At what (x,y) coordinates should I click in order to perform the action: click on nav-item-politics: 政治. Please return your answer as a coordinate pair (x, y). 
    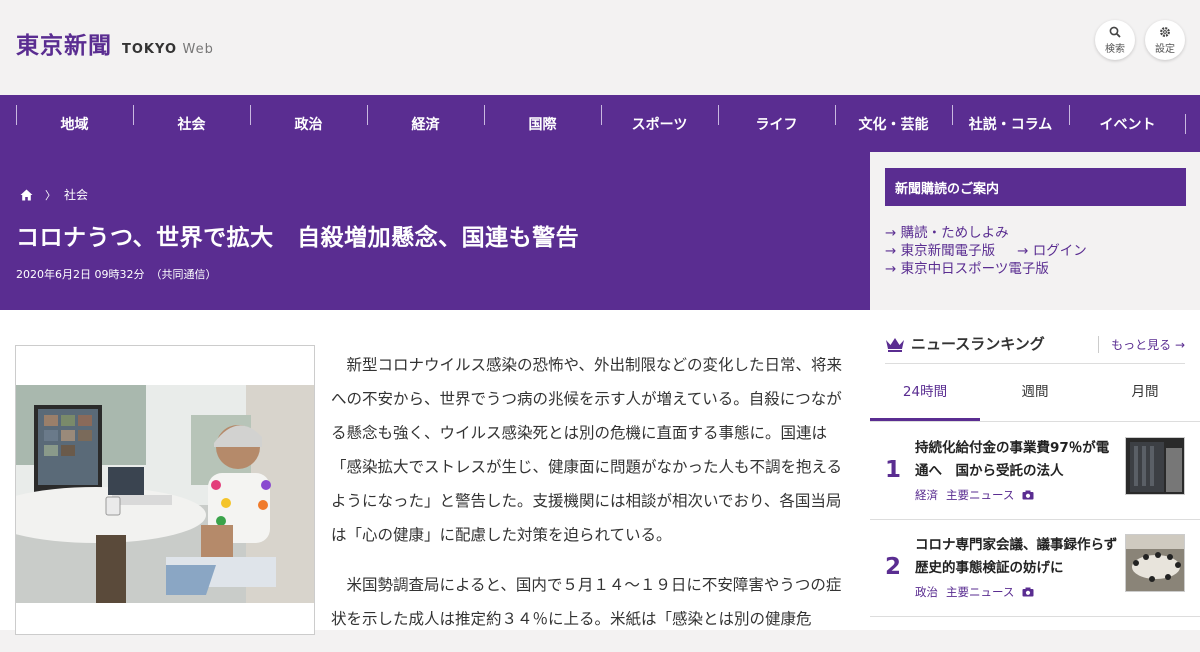
    Looking at the image, I should click on (308, 119).